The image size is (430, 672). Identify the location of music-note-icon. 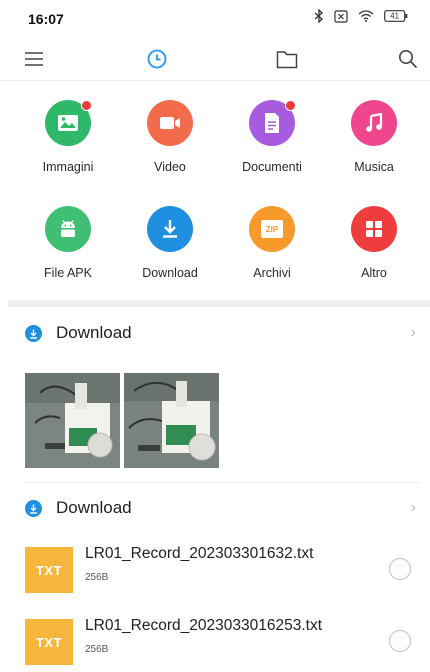
(374, 123).